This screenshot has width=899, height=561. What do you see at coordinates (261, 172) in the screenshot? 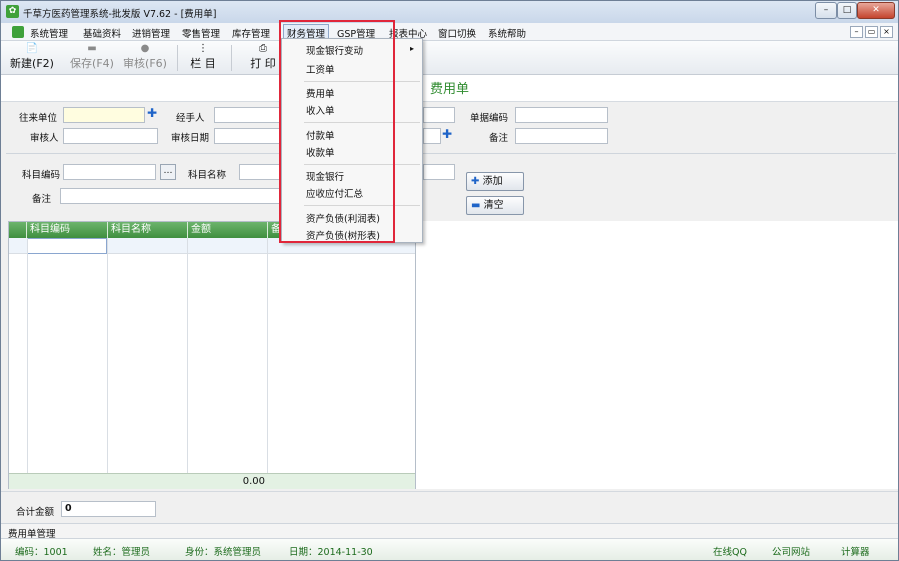
I see `subject-name-field` at bounding box center [261, 172].